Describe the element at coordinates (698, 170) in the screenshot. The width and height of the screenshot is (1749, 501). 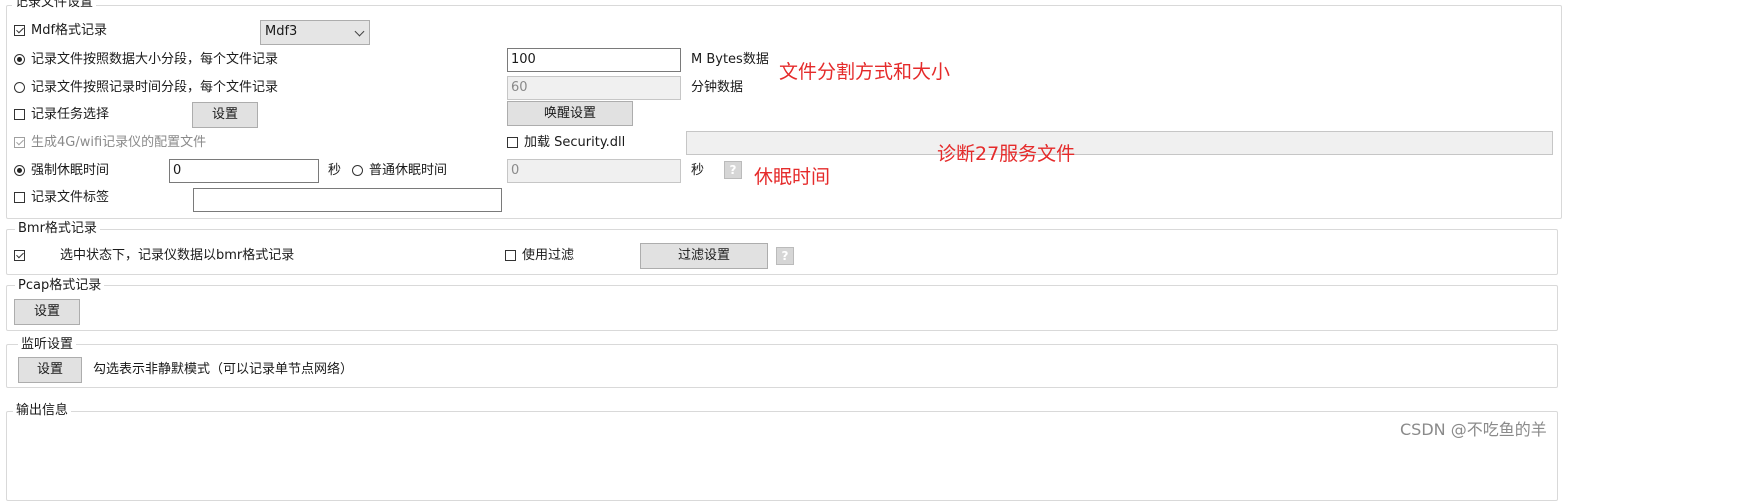
I see `normal-sleep-unit: 秒` at that location.